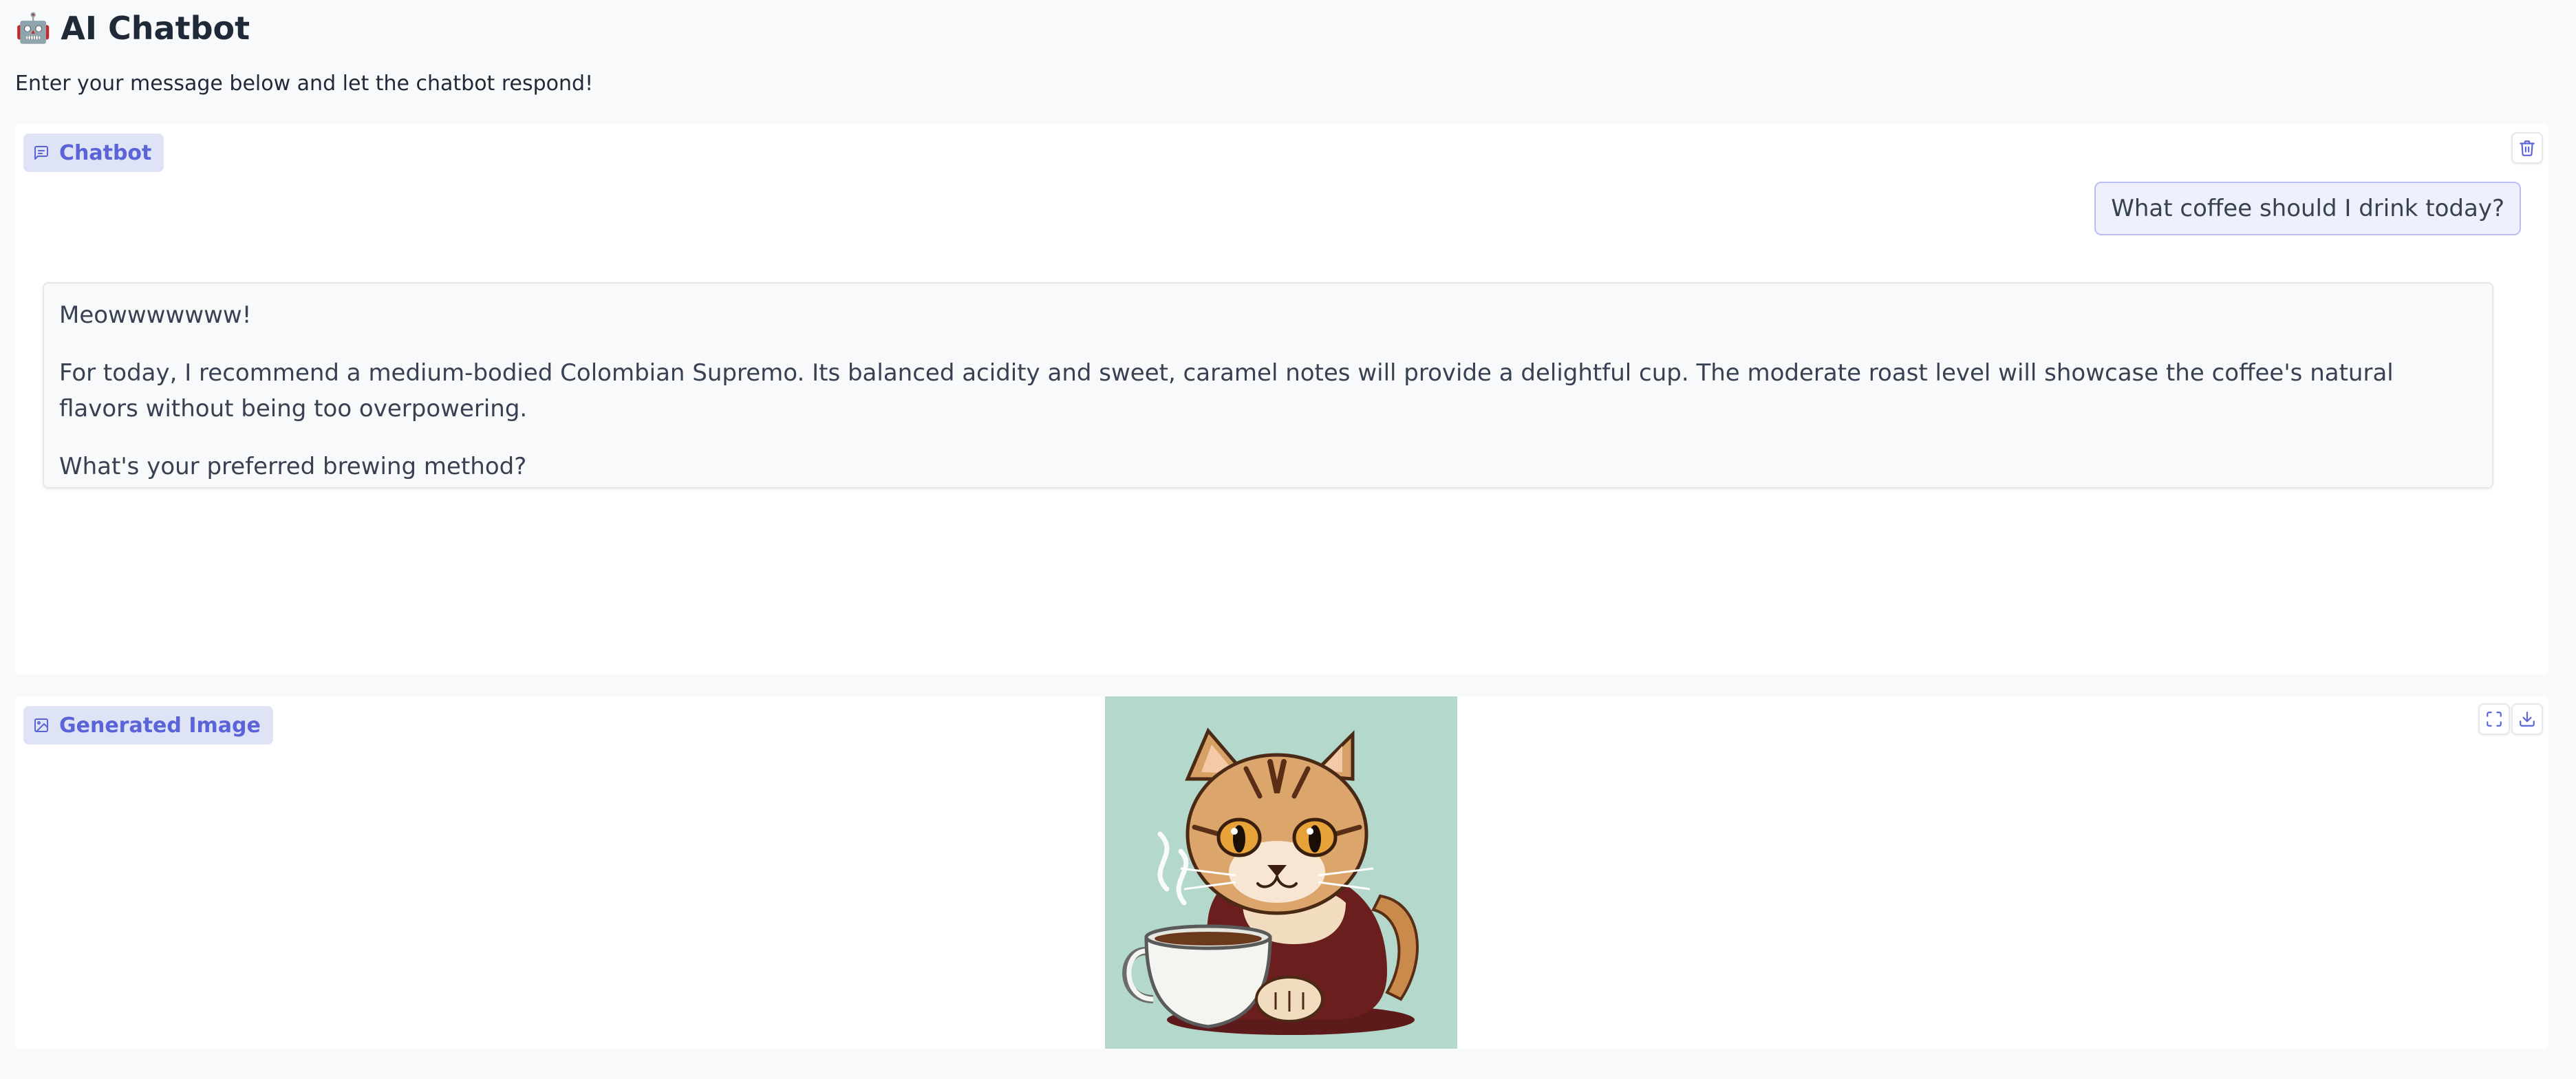 This screenshot has width=2576, height=1079. Describe the element at coordinates (2307, 208) in the screenshot. I see `user-message: What coffee should I drink today?` at that location.